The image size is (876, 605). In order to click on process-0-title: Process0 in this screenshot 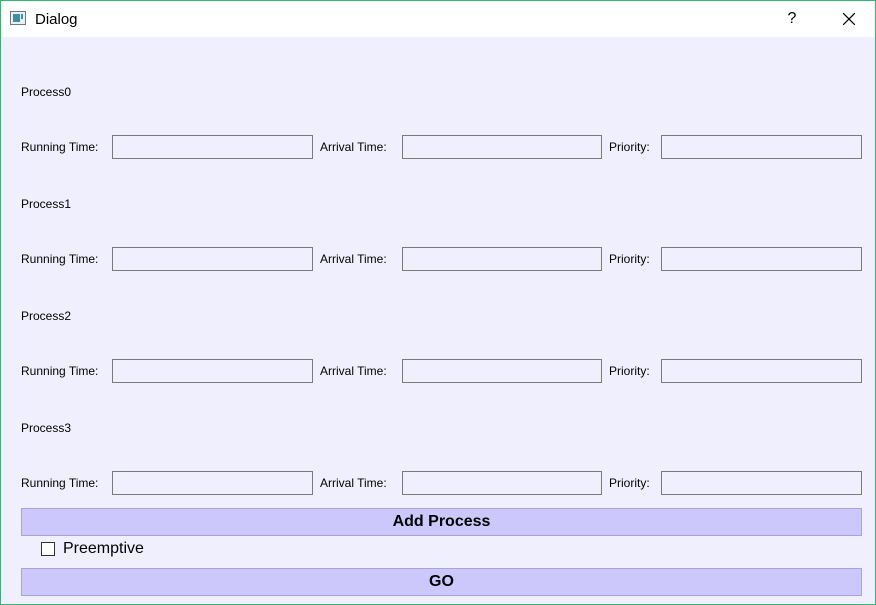, I will do `click(46, 92)`.